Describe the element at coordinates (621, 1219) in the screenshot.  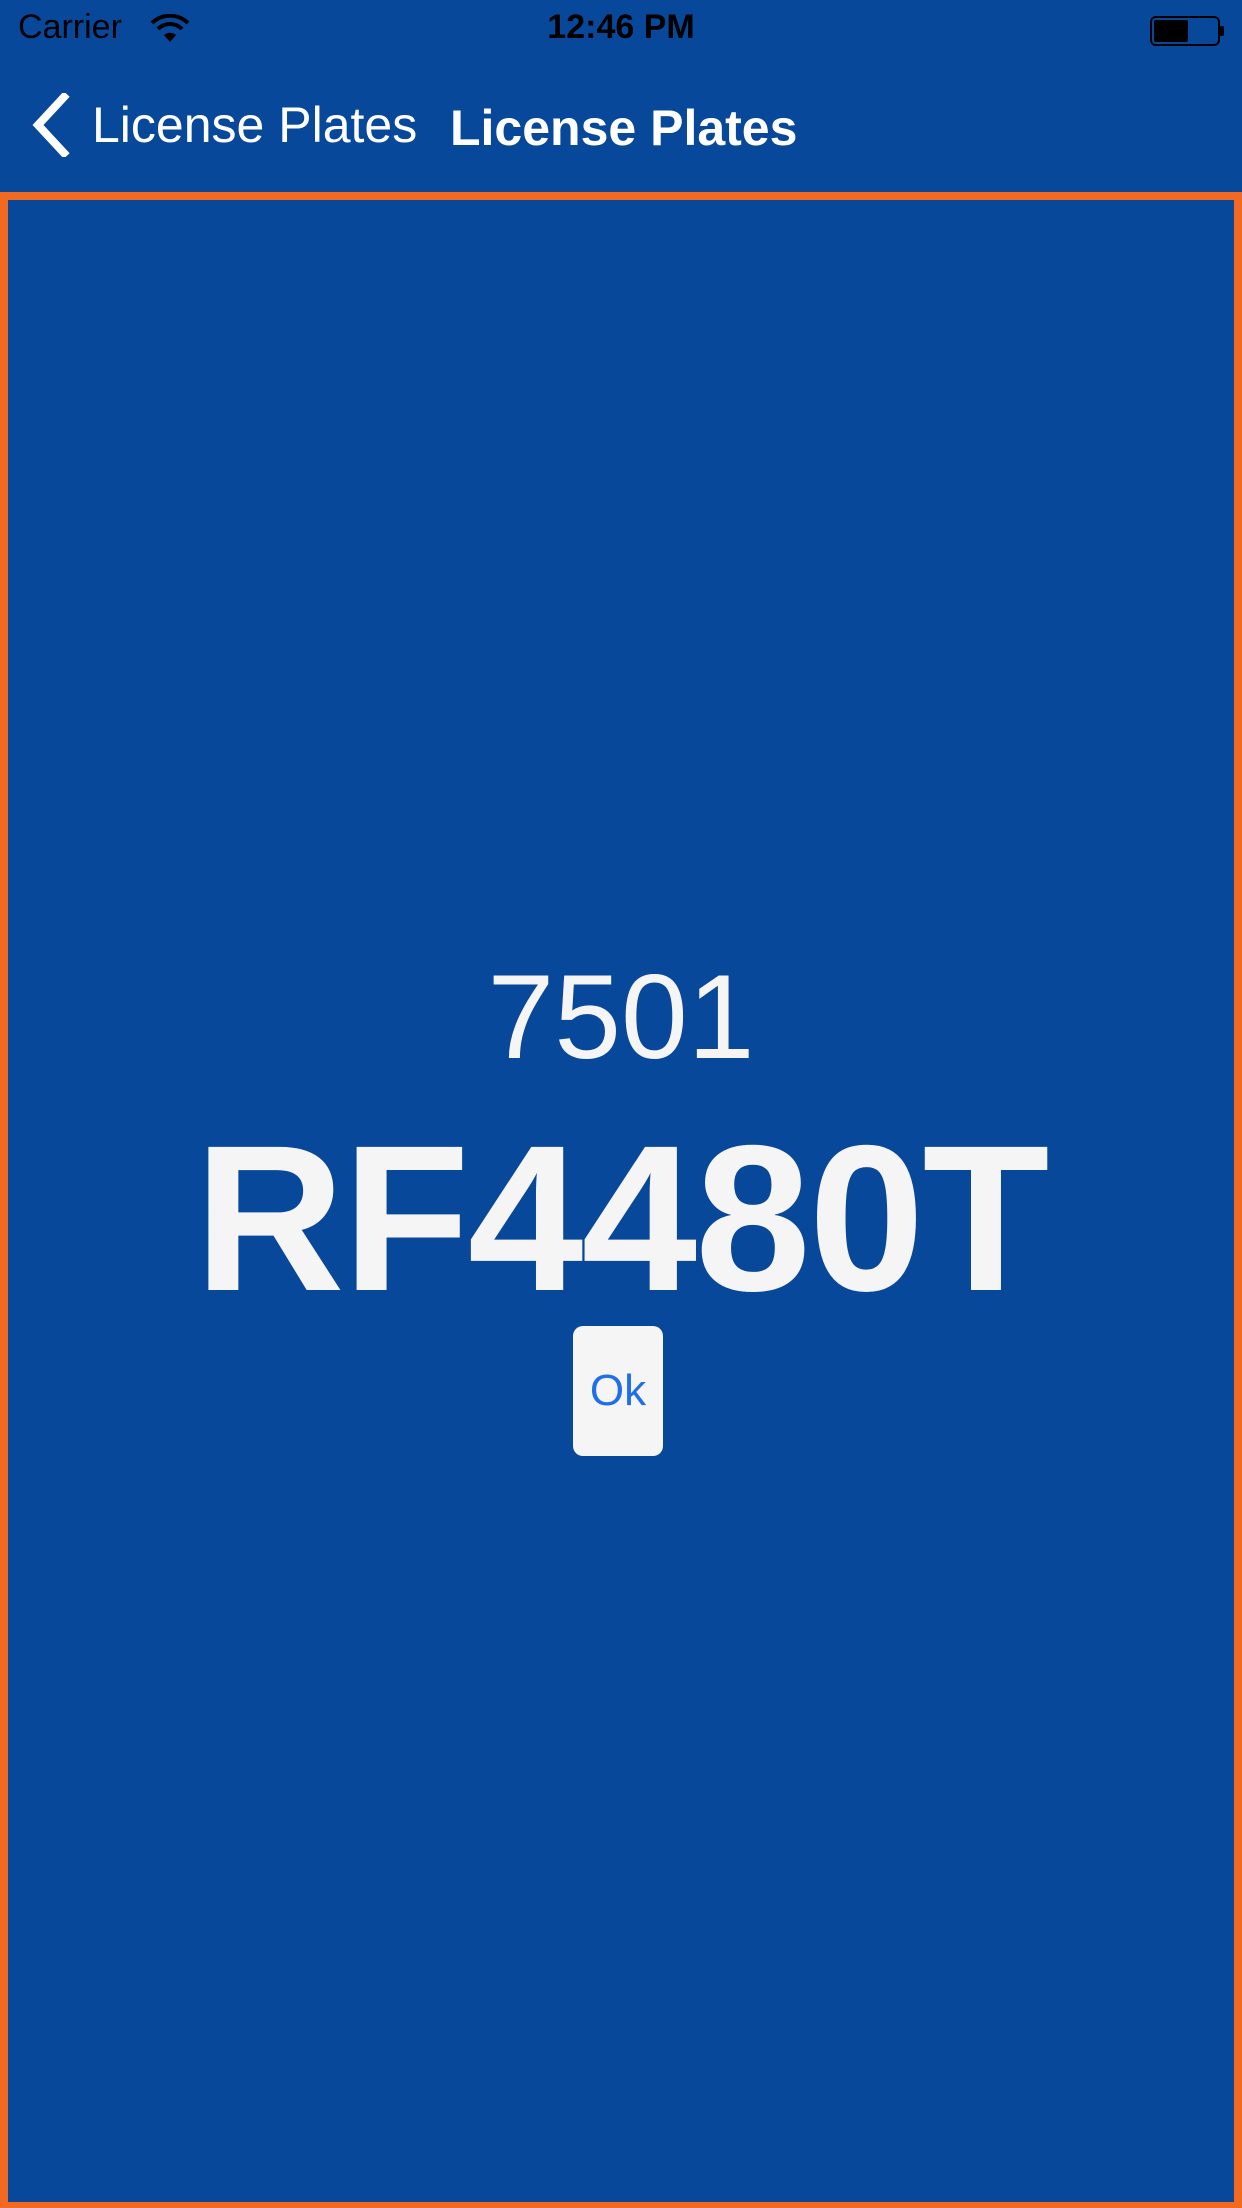
I see `license-plate-text: RF4480T` at that location.